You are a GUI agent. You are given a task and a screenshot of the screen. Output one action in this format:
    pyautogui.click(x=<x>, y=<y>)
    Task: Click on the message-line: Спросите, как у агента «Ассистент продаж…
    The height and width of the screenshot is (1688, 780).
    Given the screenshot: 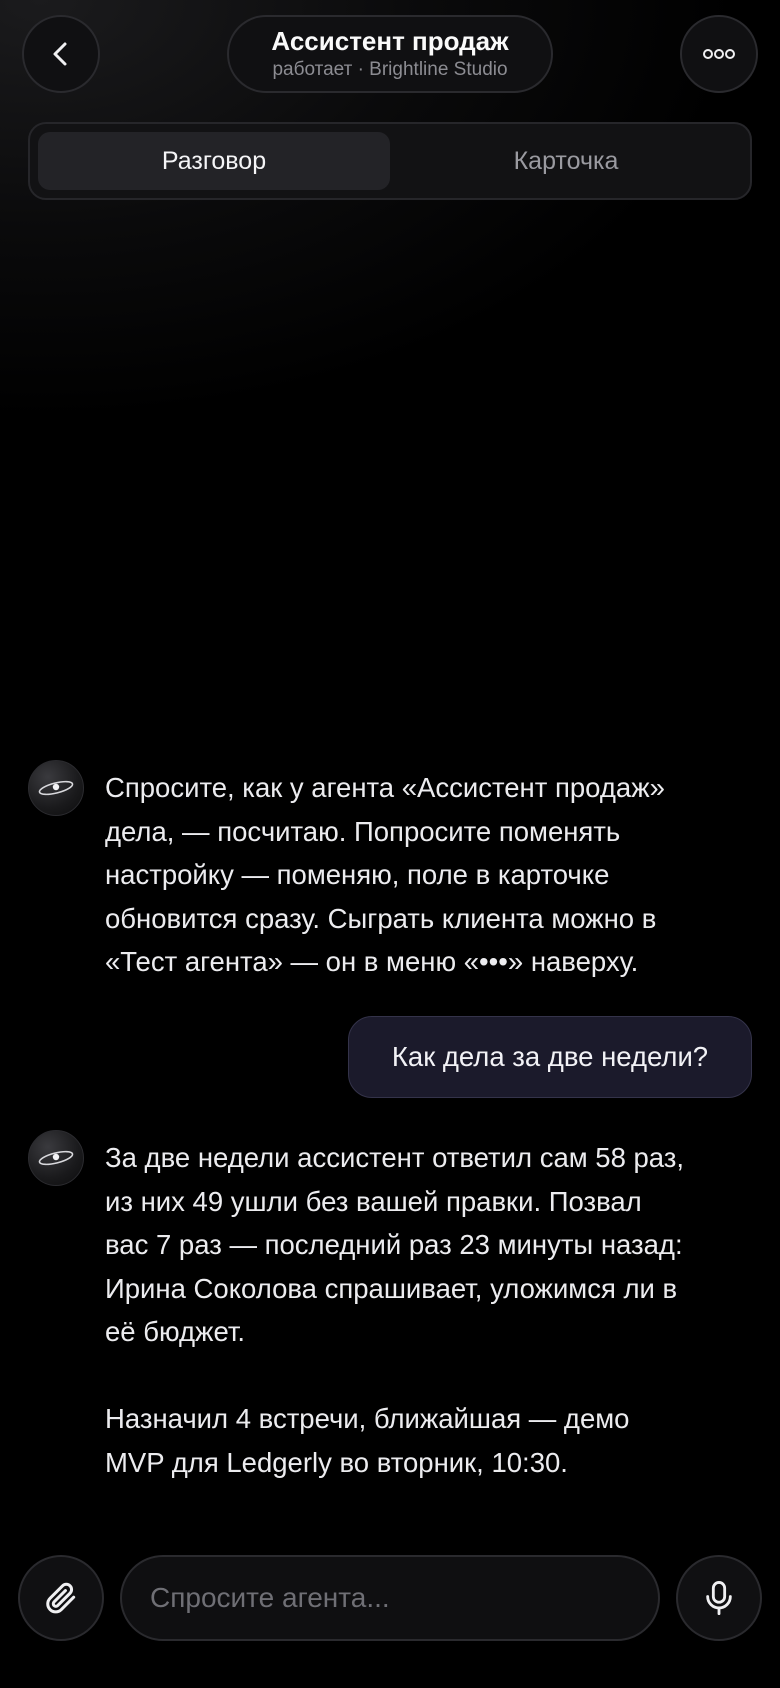 What is the action you would take?
    pyautogui.click(x=385, y=787)
    